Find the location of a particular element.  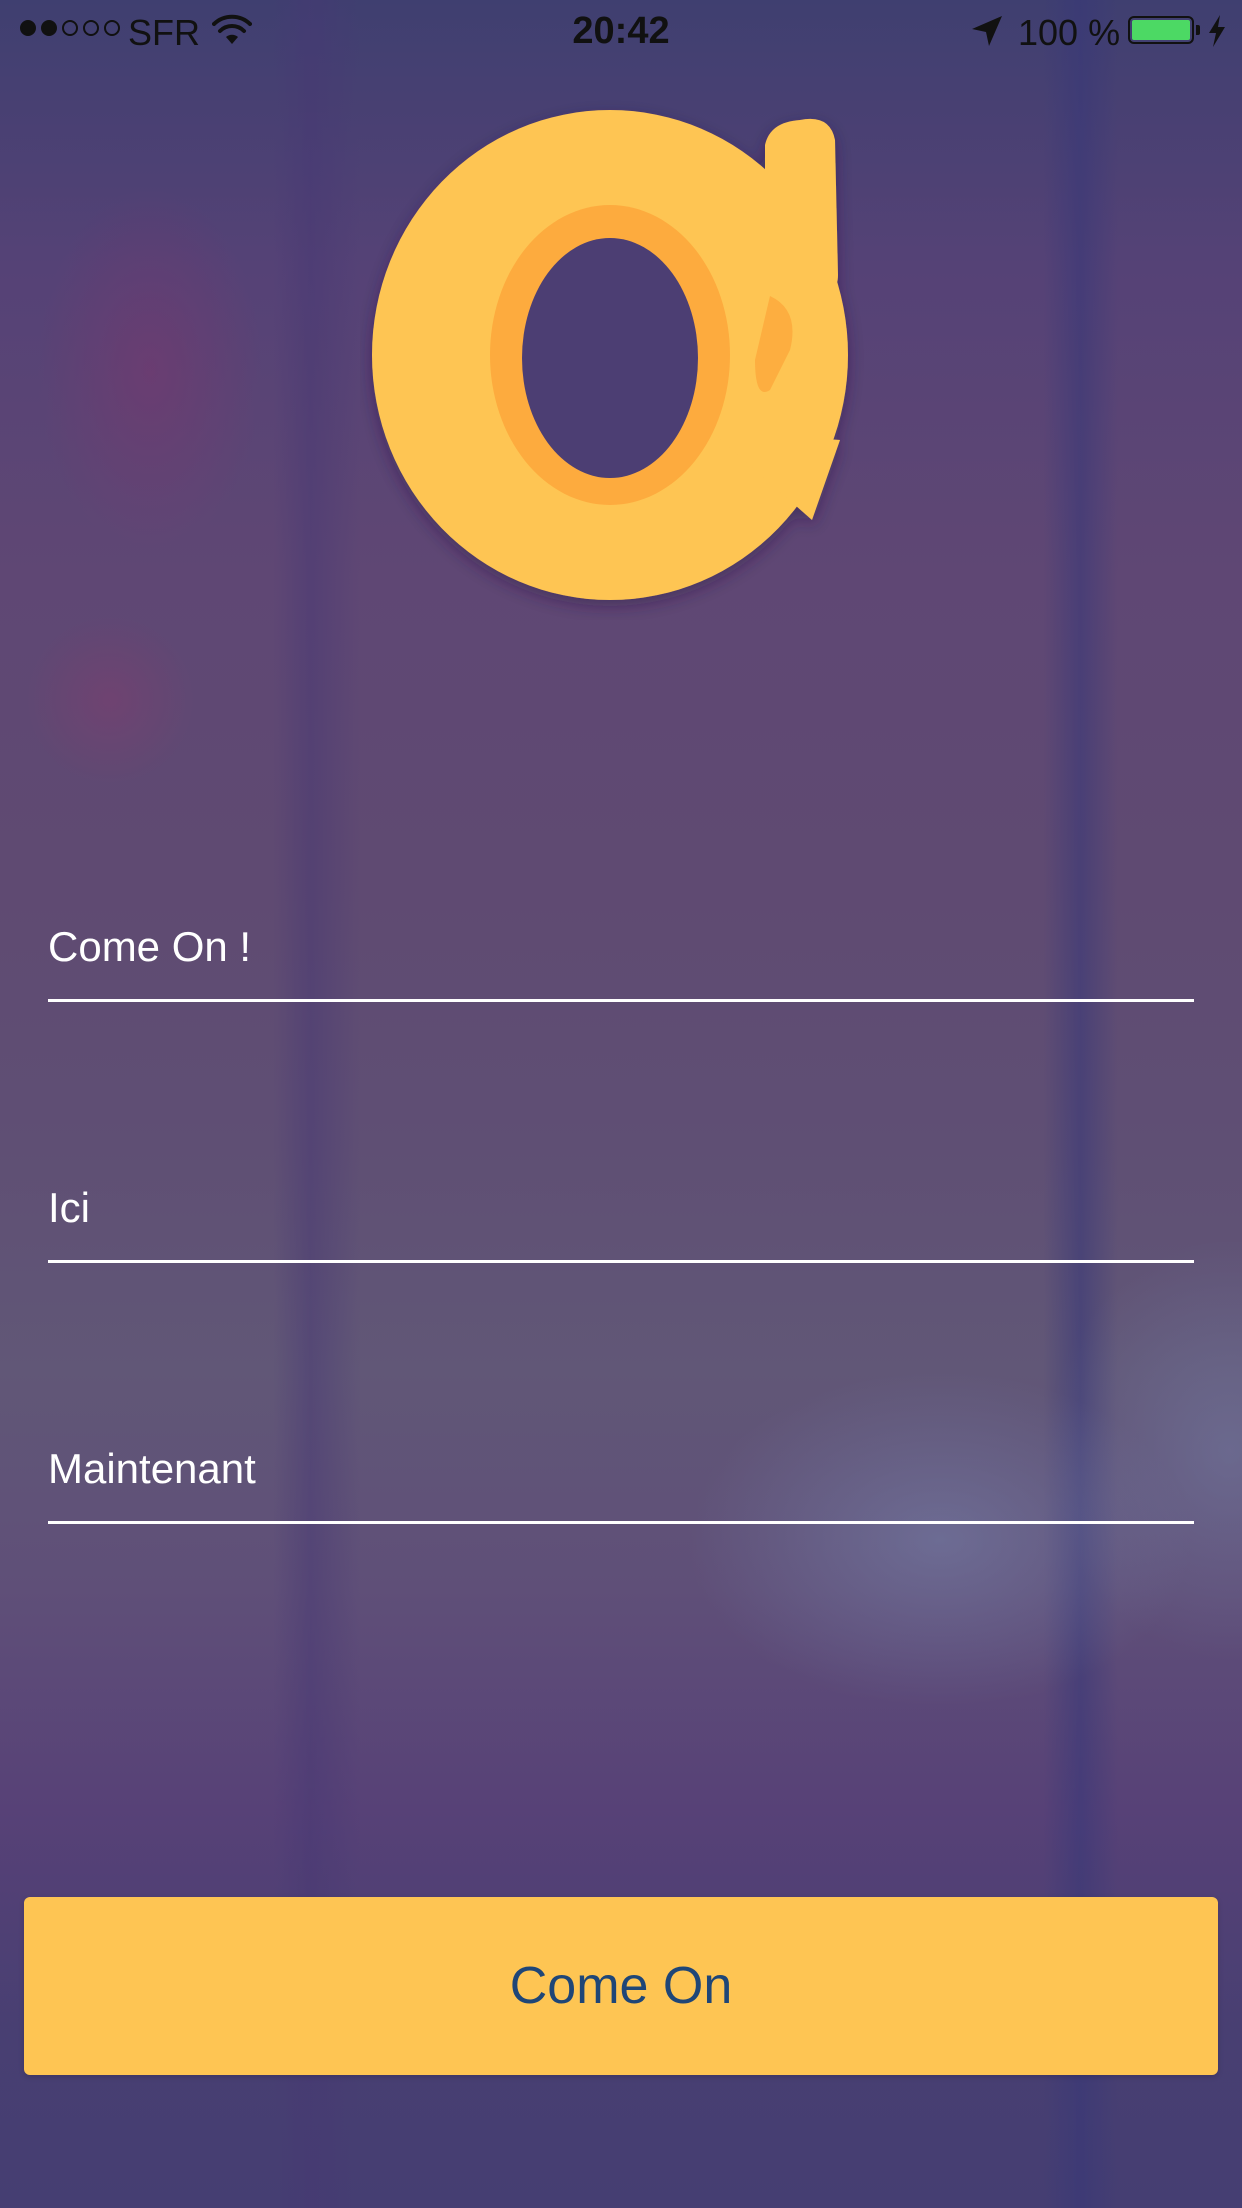

charging-bolt-icon is located at coordinates (1217, 31).